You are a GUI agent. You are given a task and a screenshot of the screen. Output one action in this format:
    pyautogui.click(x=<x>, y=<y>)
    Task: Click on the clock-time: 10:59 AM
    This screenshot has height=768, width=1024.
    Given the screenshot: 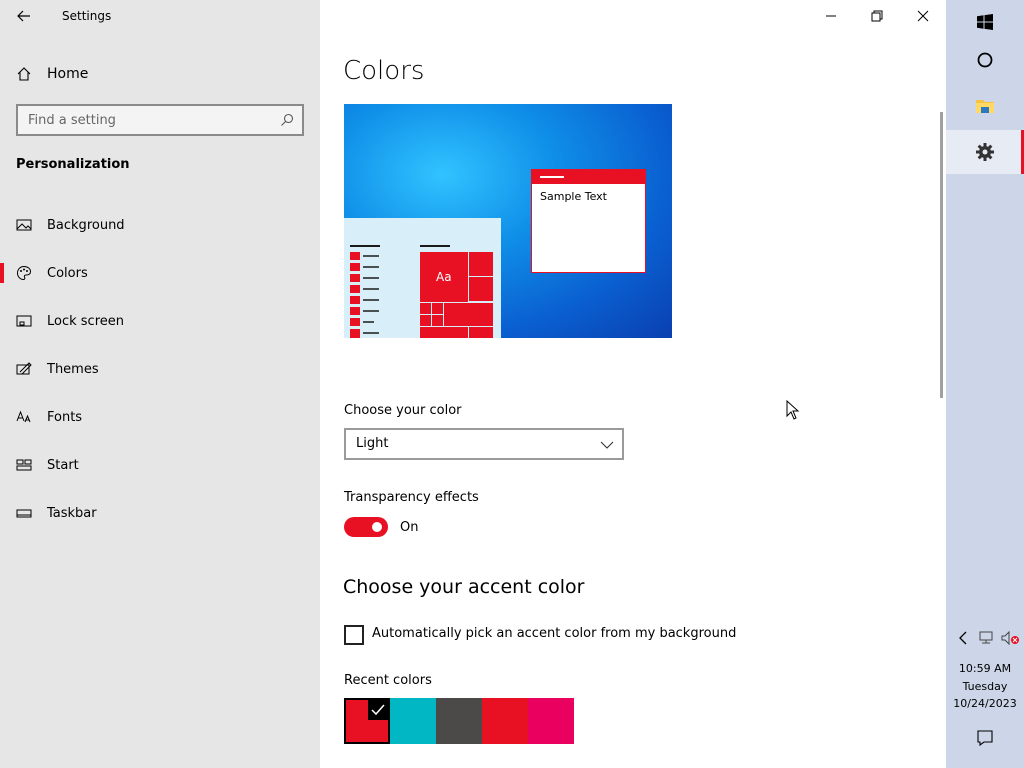 What is the action you would take?
    pyautogui.click(x=985, y=668)
    